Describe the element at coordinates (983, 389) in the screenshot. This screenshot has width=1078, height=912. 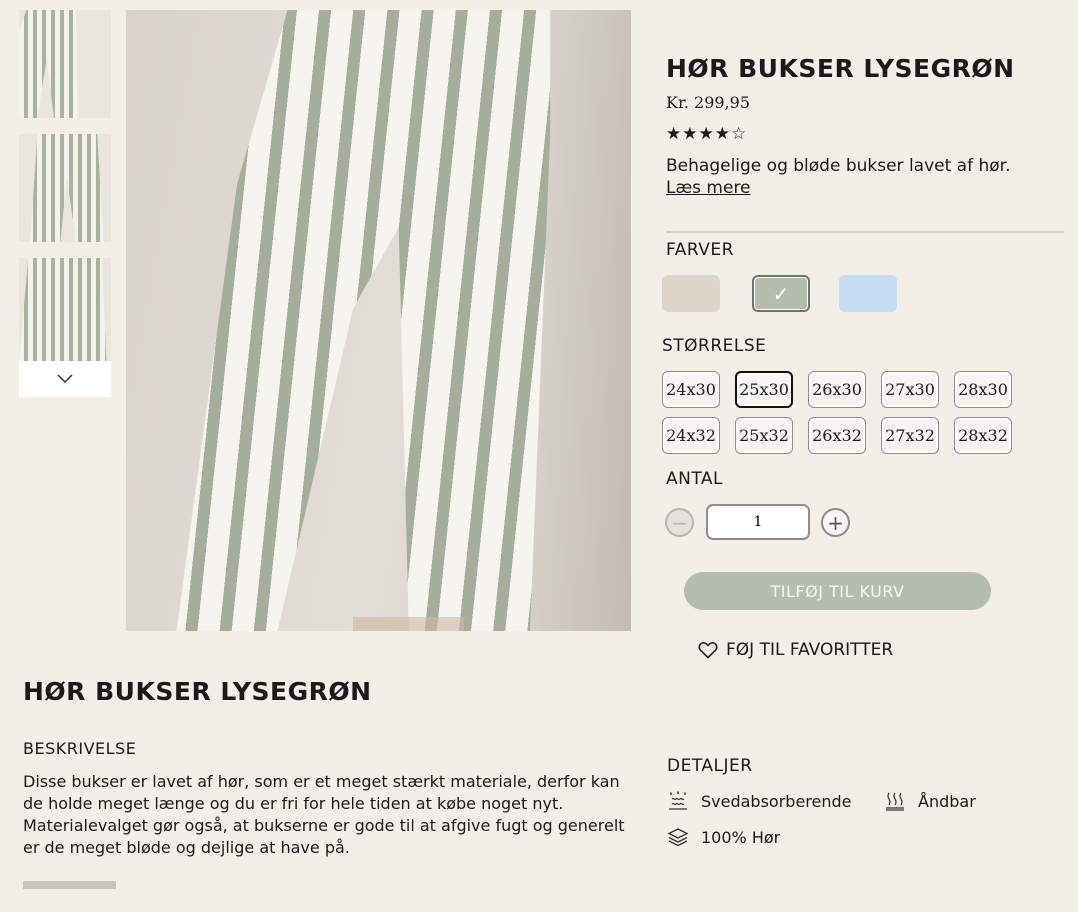
I see `size-option: 28x30` at that location.